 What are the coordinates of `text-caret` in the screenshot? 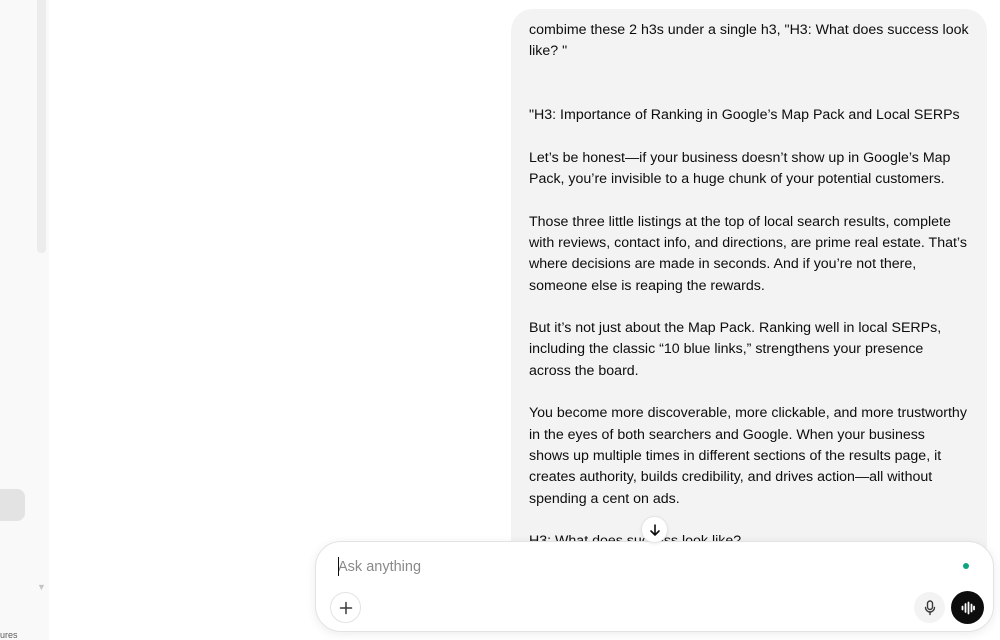 It's located at (338, 566).